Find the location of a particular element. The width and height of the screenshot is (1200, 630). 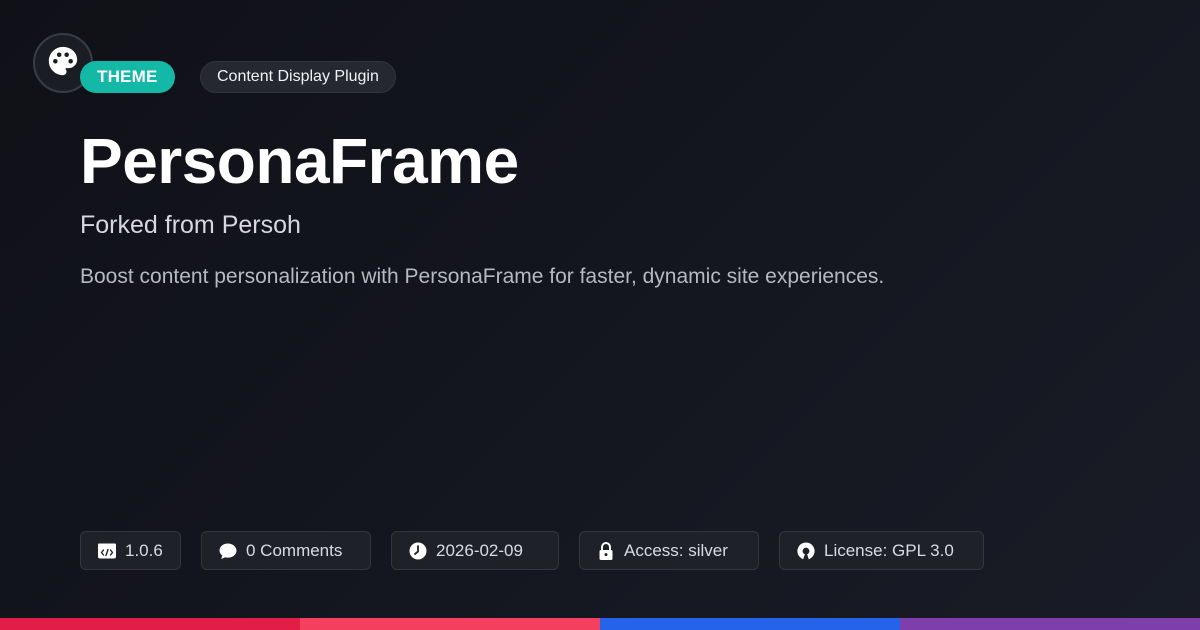

date-text: 2026-02-09 is located at coordinates (479, 550).